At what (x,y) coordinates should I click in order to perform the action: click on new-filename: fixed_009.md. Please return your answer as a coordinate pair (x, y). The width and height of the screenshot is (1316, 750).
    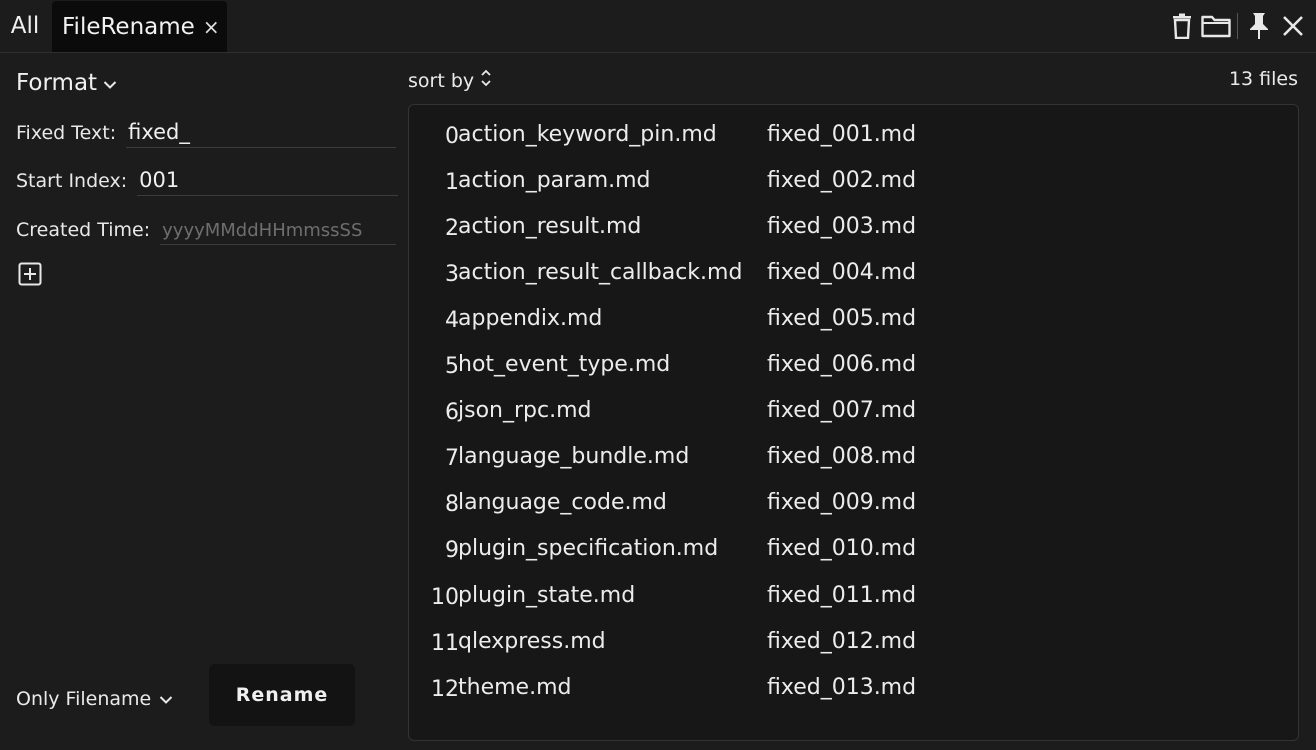
    Looking at the image, I should click on (842, 503).